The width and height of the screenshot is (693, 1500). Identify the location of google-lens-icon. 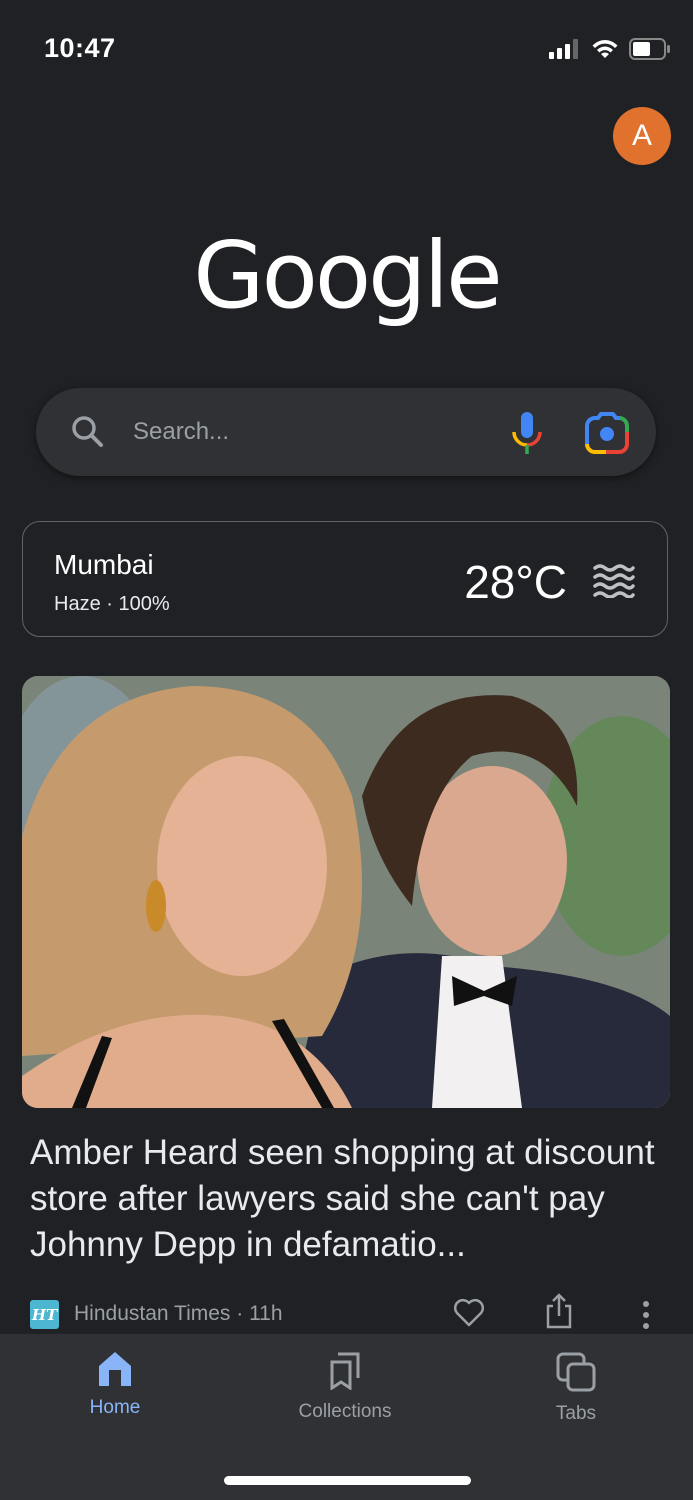
(607, 433).